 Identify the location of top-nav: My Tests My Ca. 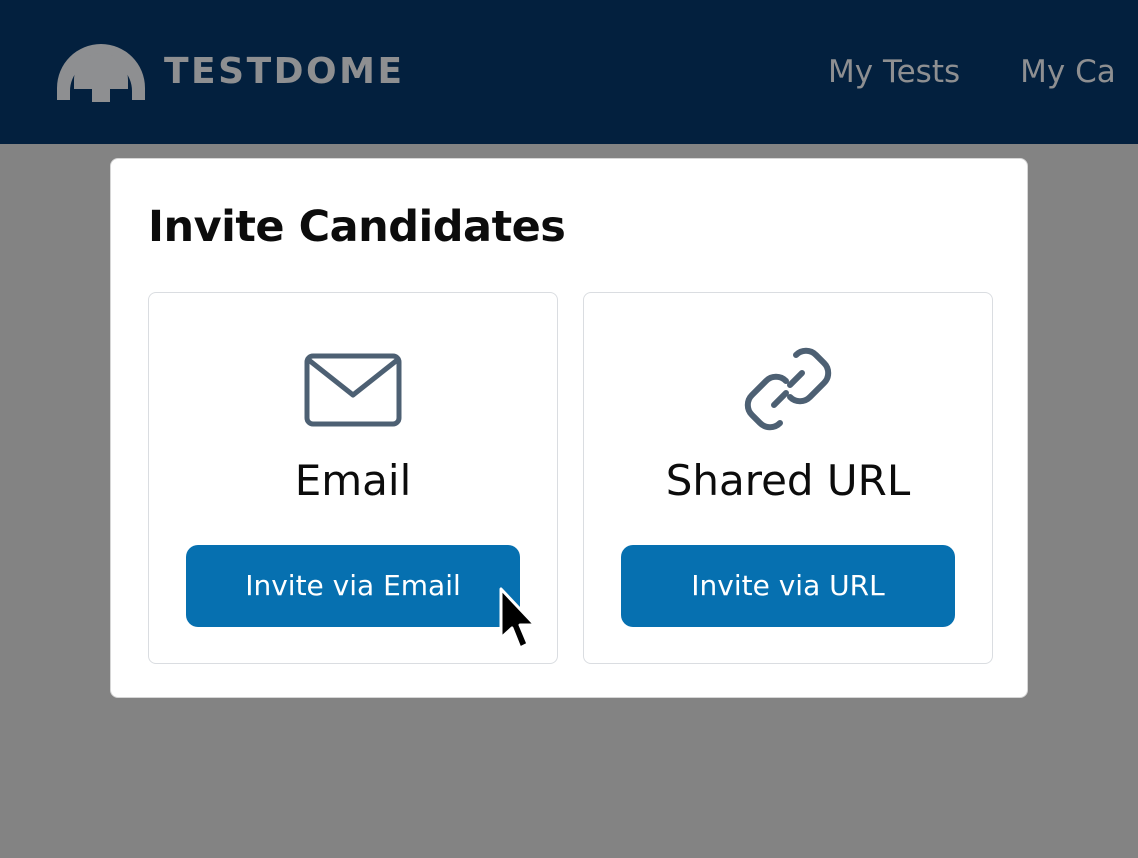
(983, 72).